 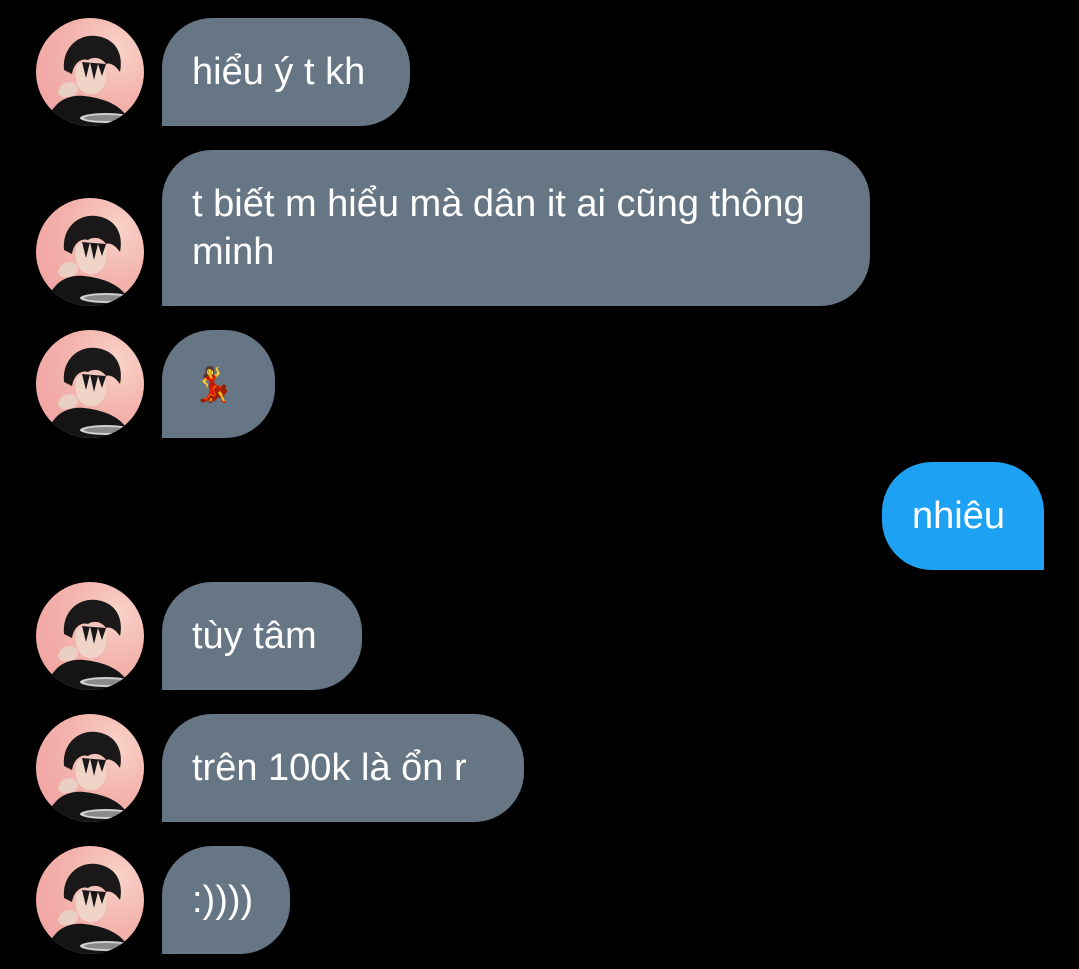 I want to click on message-bubble-received: trên 100k là ổn r, so click(x=343, y=768).